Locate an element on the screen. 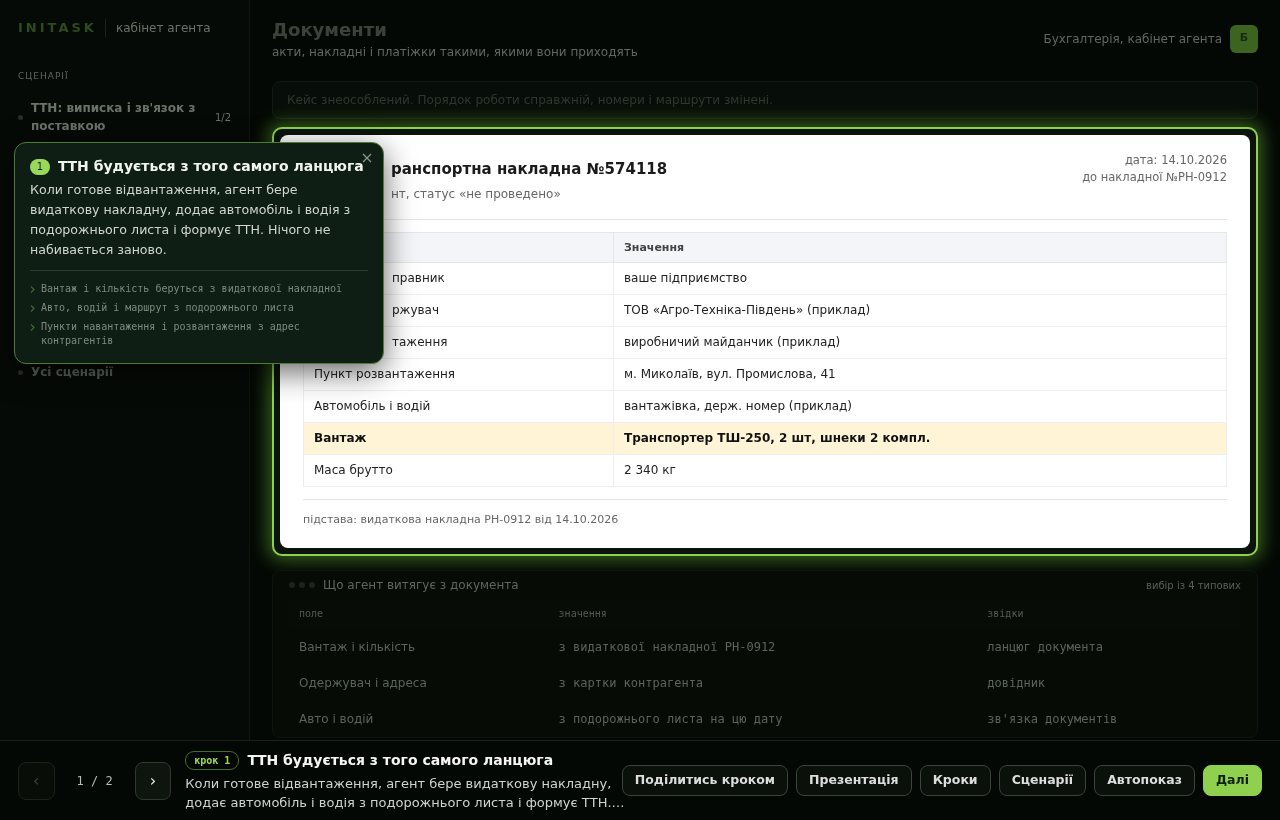 Image resolution: width=1280 pixels, height=820 pixels. section-title: СЦЕНАРІЇ is located at coordinates (44, 76).